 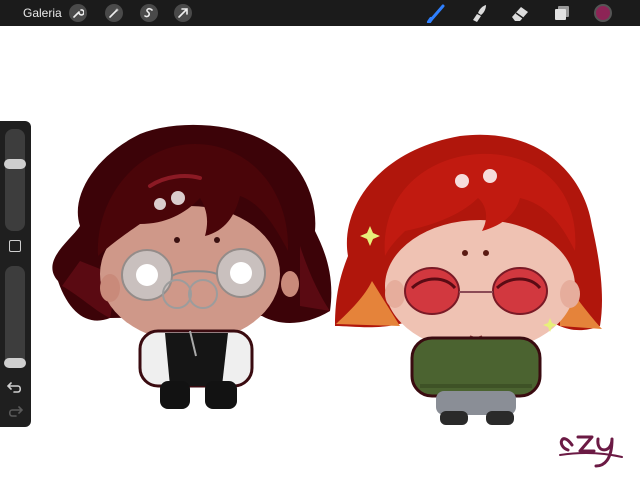 What do you see at coordinates (562, 13) in the screenshot?
I see `layers-icon` at bounding box center [562, 13].